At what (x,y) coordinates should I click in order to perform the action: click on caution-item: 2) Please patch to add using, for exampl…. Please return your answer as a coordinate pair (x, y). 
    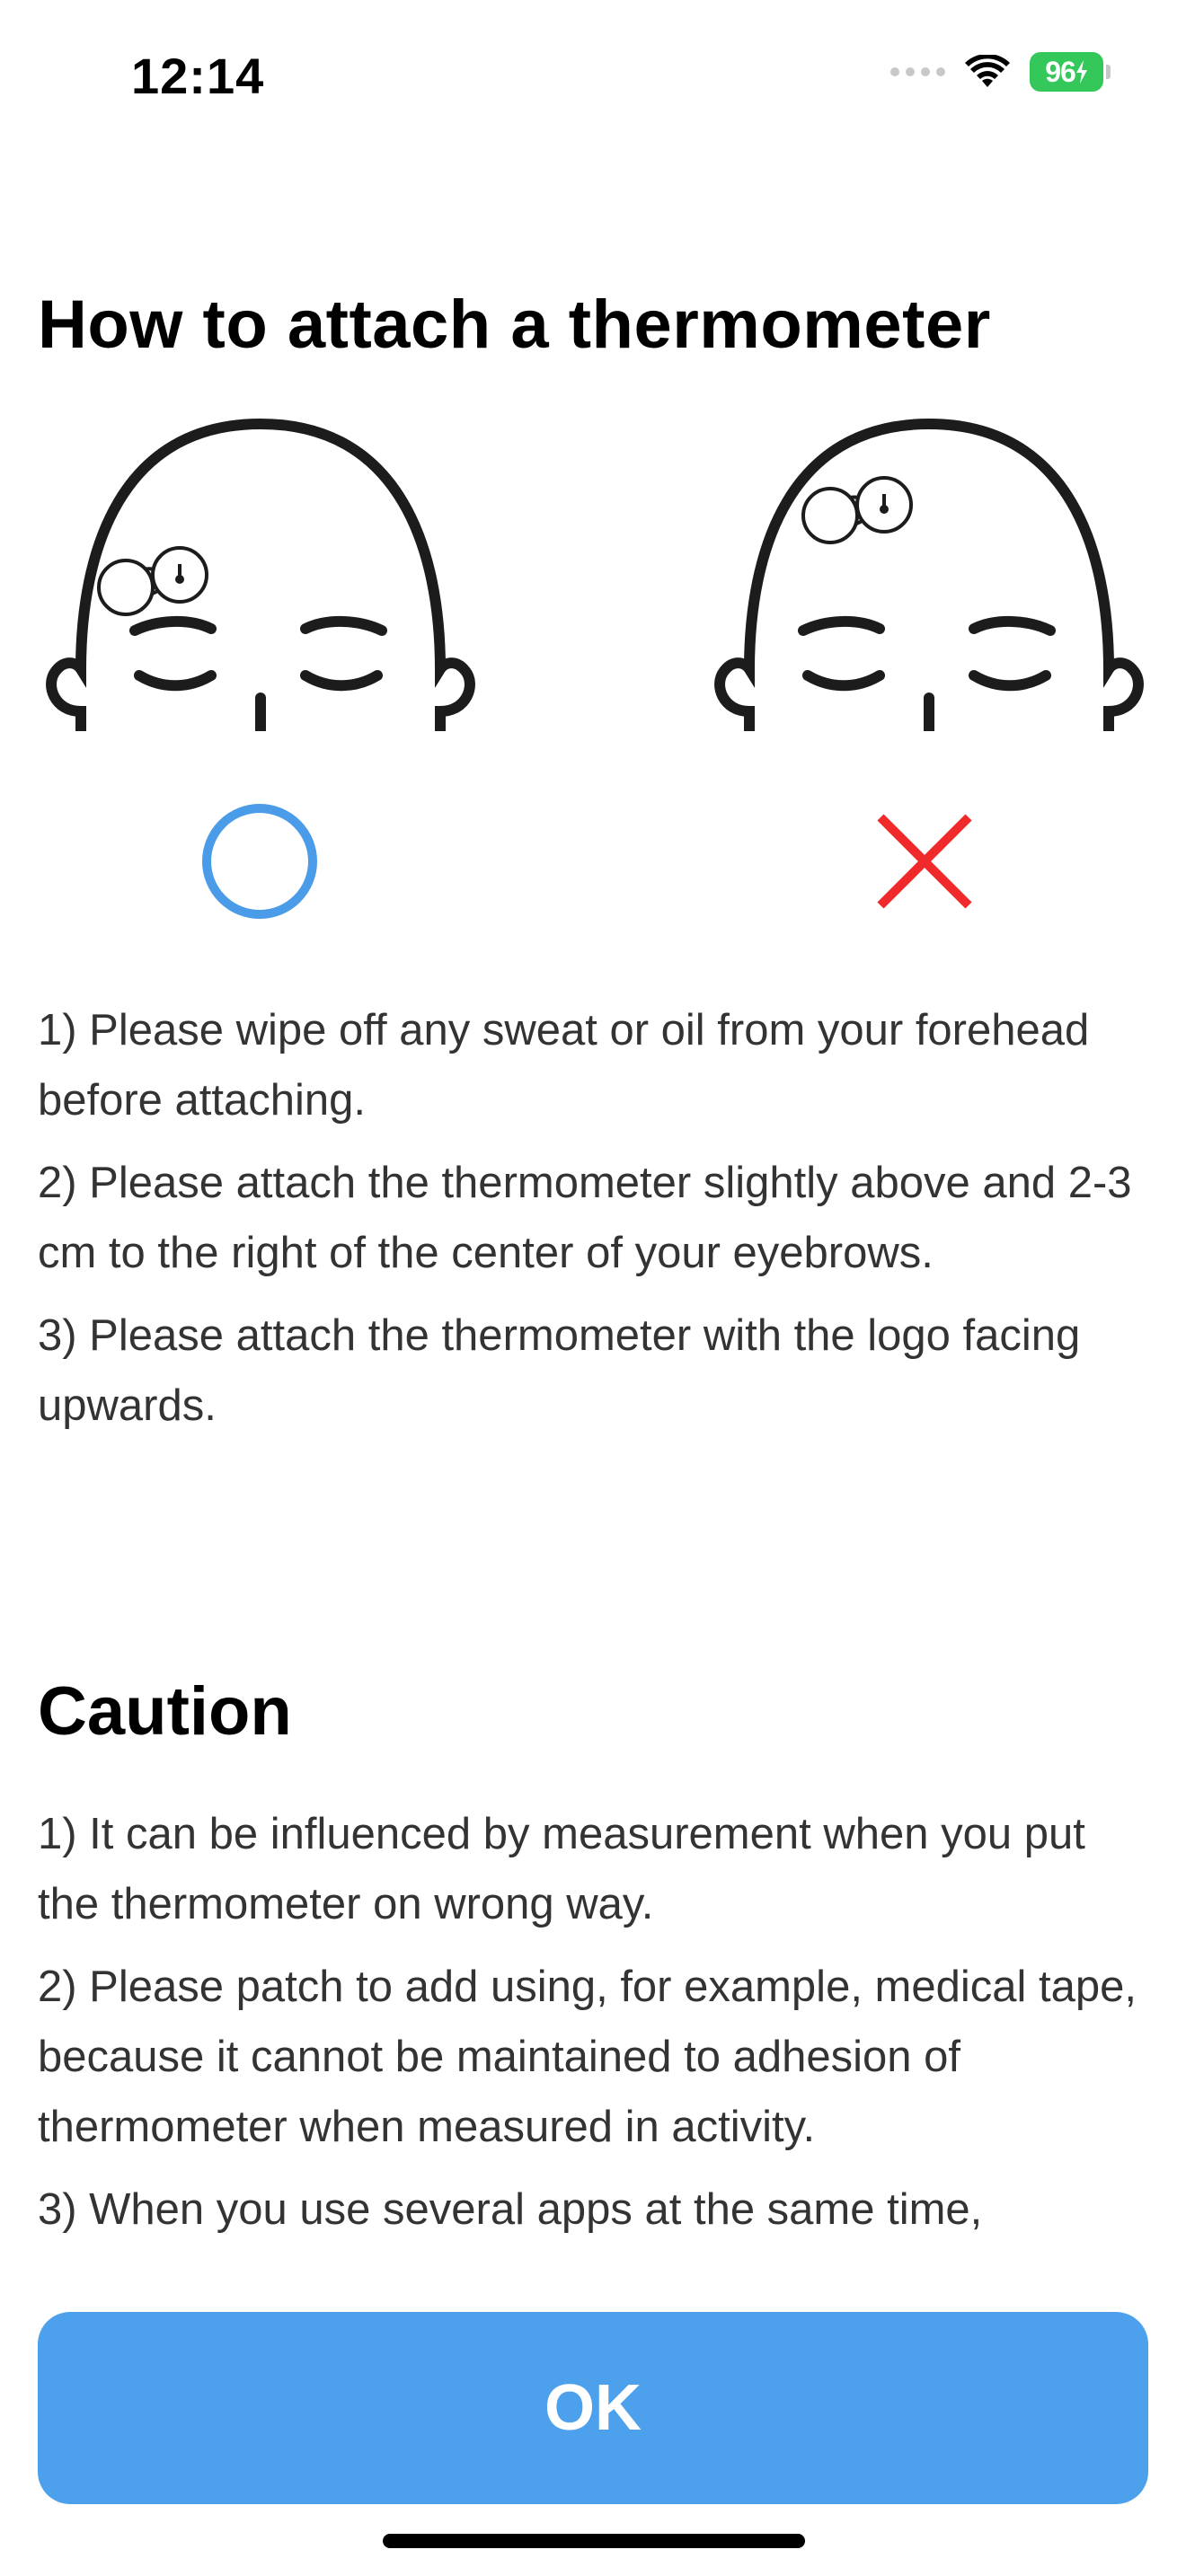
    Looking at the image, I should click on (587, 2057).